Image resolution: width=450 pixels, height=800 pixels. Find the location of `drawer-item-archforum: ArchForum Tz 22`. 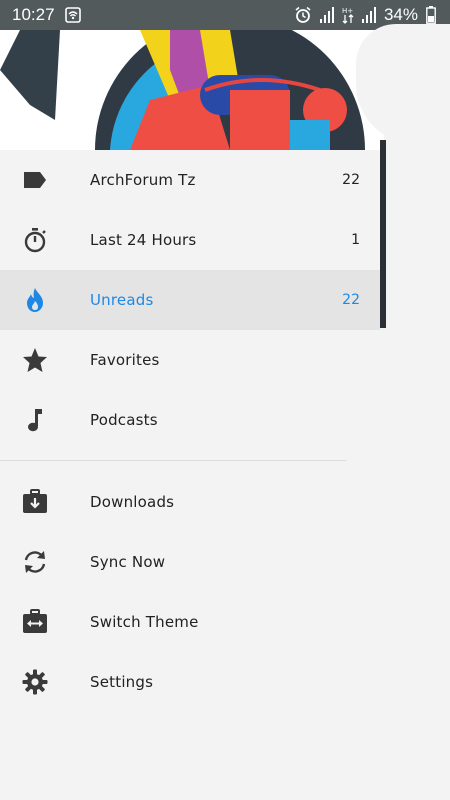

drawer-item-archforum: ArchForum Tz 22 is located at coordinates (190, 180).